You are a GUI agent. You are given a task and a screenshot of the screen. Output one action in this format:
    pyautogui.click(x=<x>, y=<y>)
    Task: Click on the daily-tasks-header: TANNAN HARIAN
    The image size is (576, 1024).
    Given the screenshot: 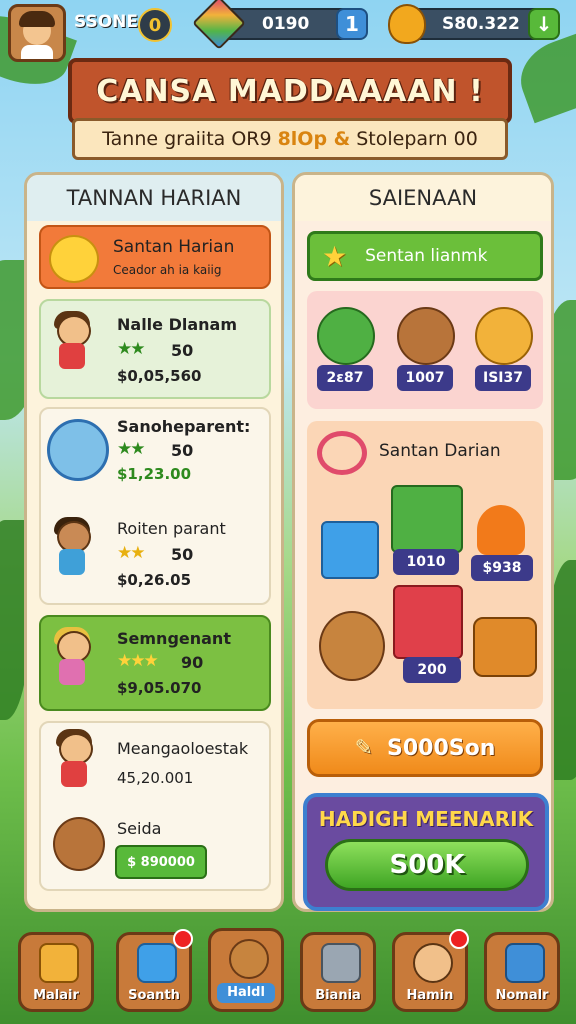 What is the action you would take?
    pyautogui.click(x=154, y=198)
    